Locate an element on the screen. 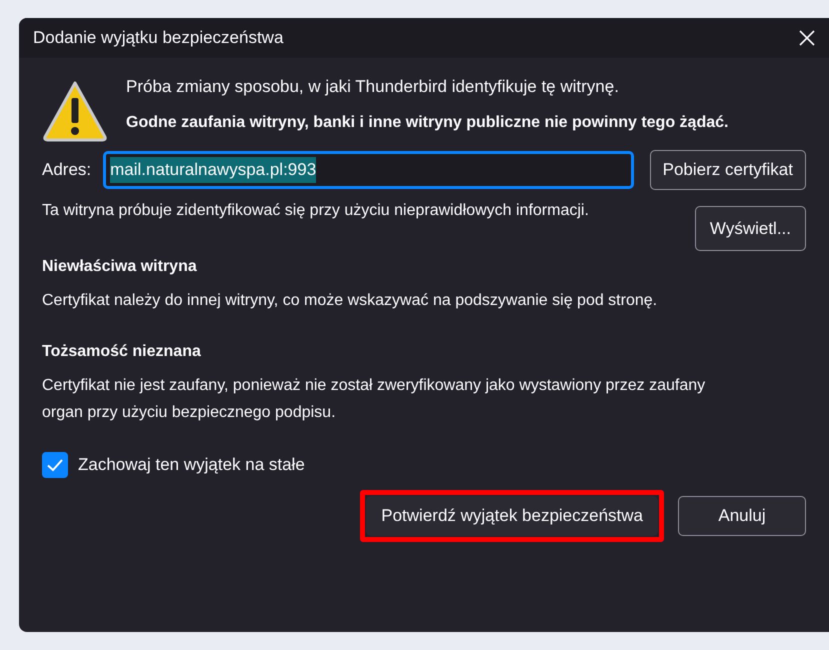  get-certificate-button: Pobierz certyfikat is located at coordinates (728, 170).